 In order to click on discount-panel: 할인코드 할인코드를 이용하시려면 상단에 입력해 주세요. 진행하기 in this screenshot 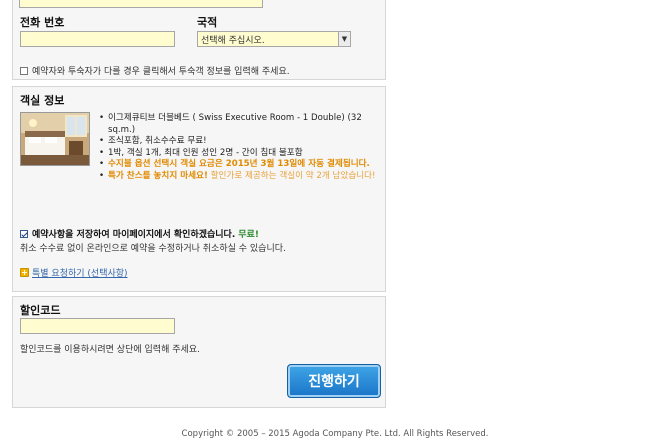, I will do `click(199, 352)`.